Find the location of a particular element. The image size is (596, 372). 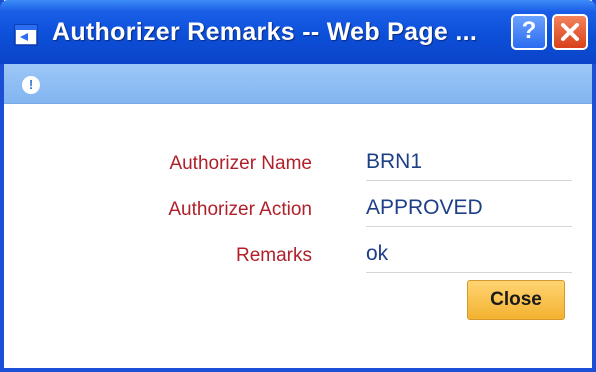

window-close-button is located at coordinates (570, 32).